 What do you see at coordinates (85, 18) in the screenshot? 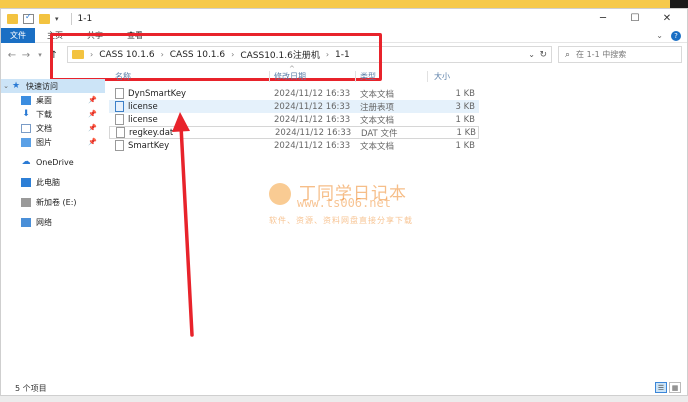
I see `window-title: 1-1` at bounding box center [85, 18].